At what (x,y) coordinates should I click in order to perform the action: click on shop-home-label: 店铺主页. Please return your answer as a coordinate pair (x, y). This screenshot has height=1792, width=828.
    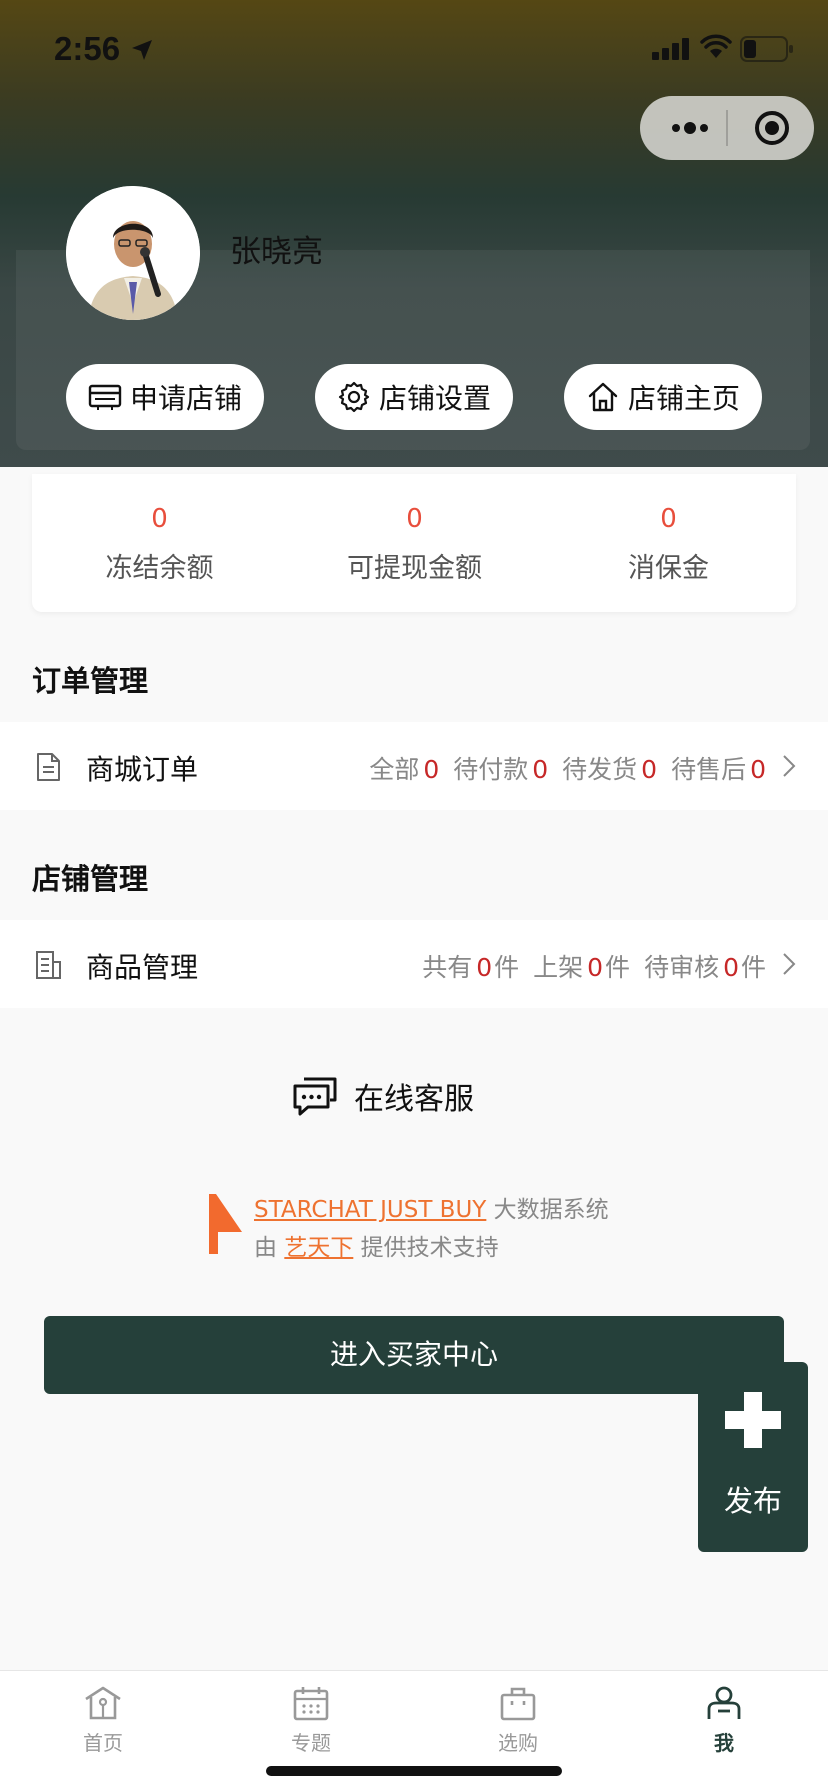
    Looking at the image, I should click on (683, 398).